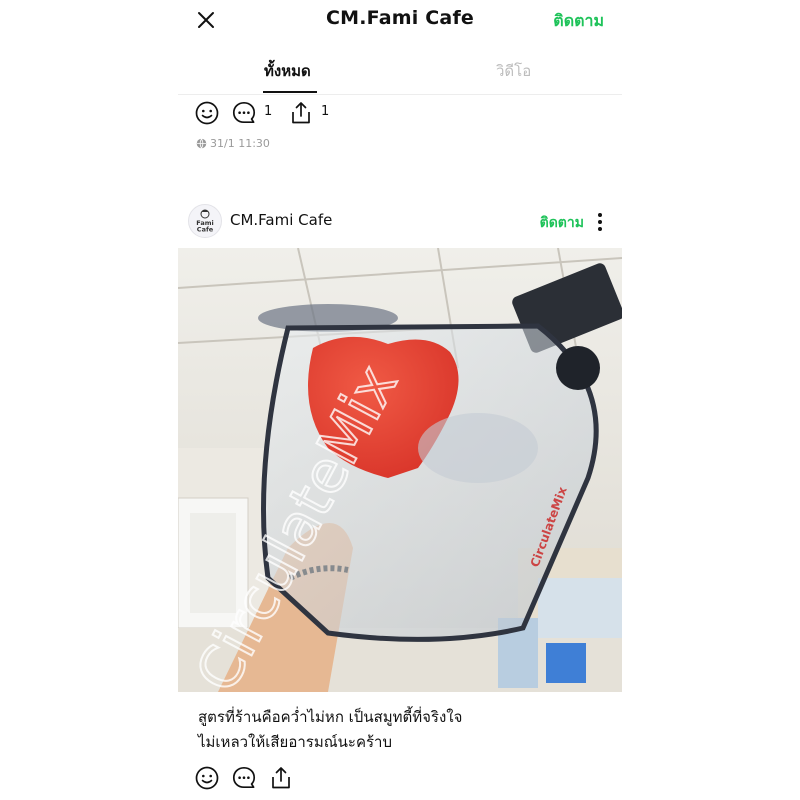 The height and width of the screenshot is (800, 800). Describe the element at coordinates (400, 222) in the screenshot. I see `post-header: Fami Cafe CM.Fami Cafe ติดตาม` at that location.